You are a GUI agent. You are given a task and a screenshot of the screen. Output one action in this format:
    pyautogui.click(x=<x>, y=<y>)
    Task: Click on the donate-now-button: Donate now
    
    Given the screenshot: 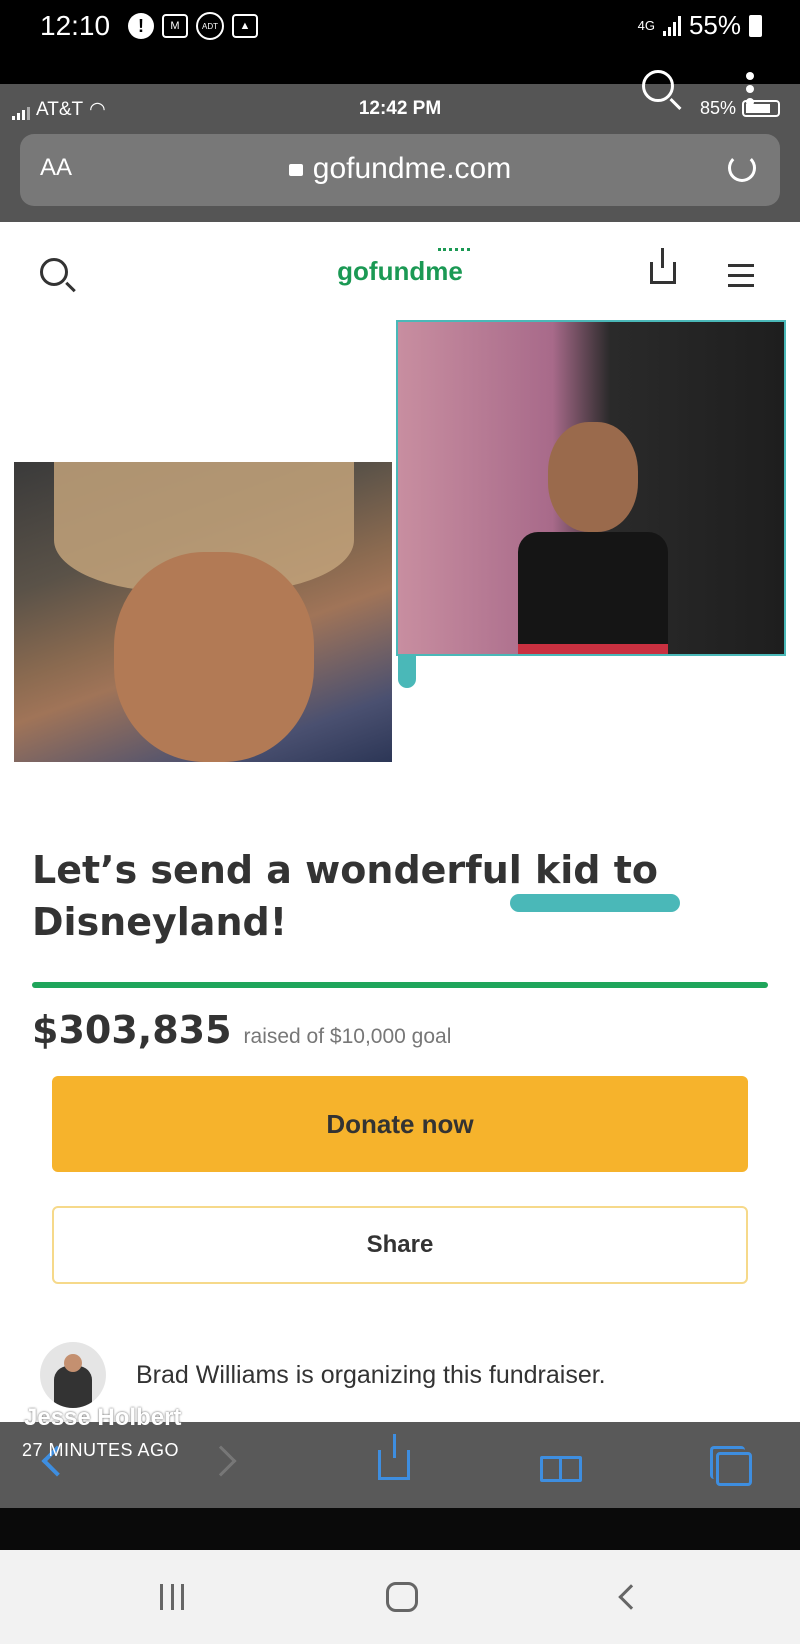 What is the action you would take?
    pyautogui.click(x=400, y=1124)
    